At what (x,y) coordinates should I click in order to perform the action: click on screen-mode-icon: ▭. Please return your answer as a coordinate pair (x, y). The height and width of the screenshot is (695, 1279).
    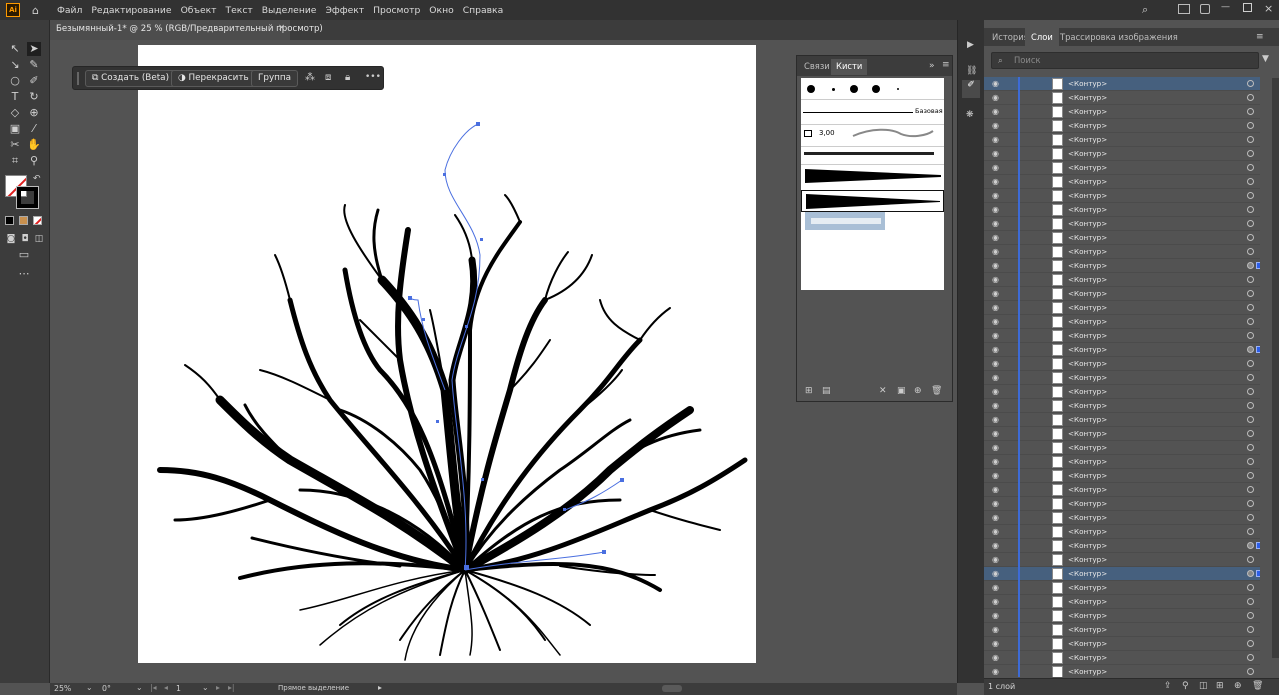
    Looking at the image, I should click on (24, 255).